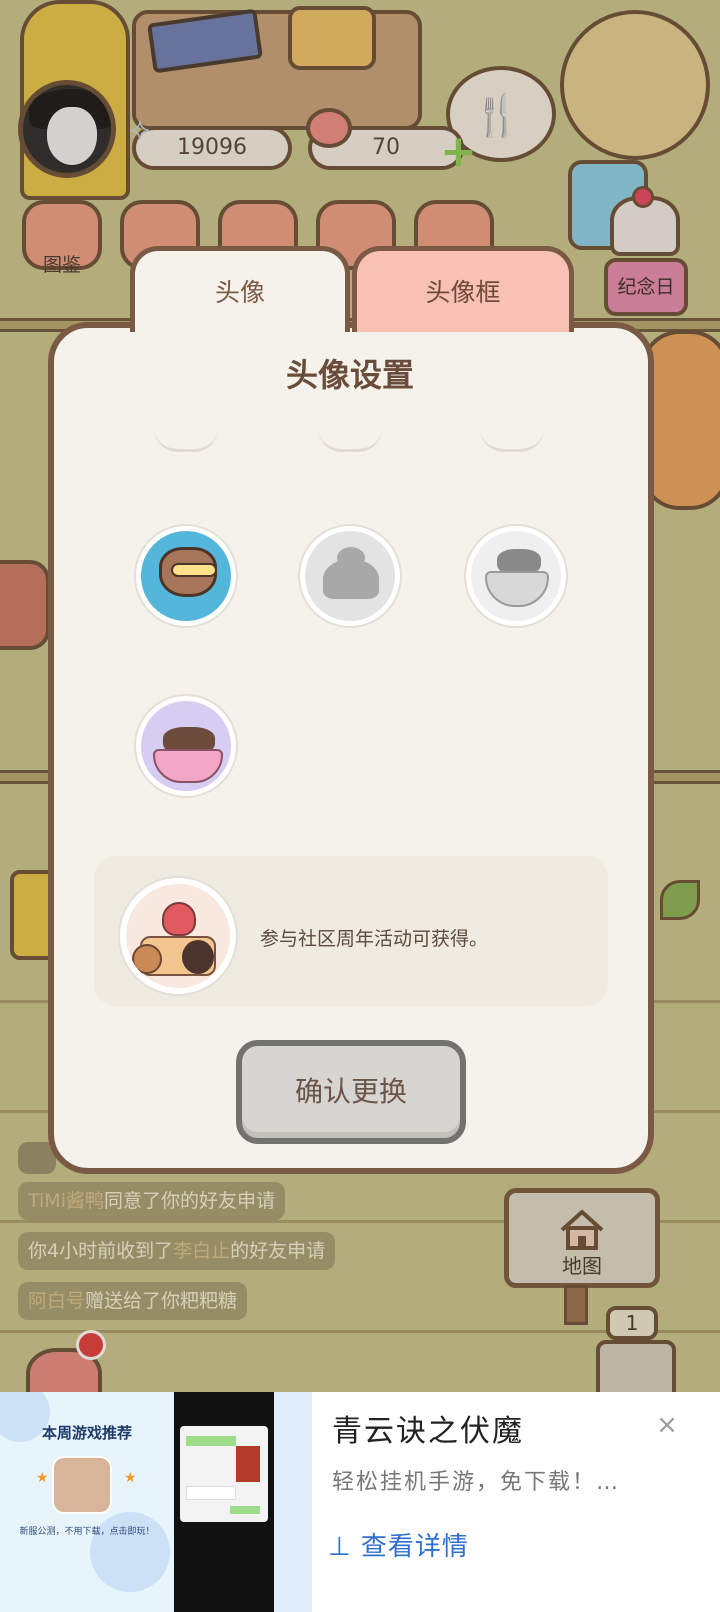 The image size is (720, 1612). I want to click on avatar-option-poop, so click(350, 576).